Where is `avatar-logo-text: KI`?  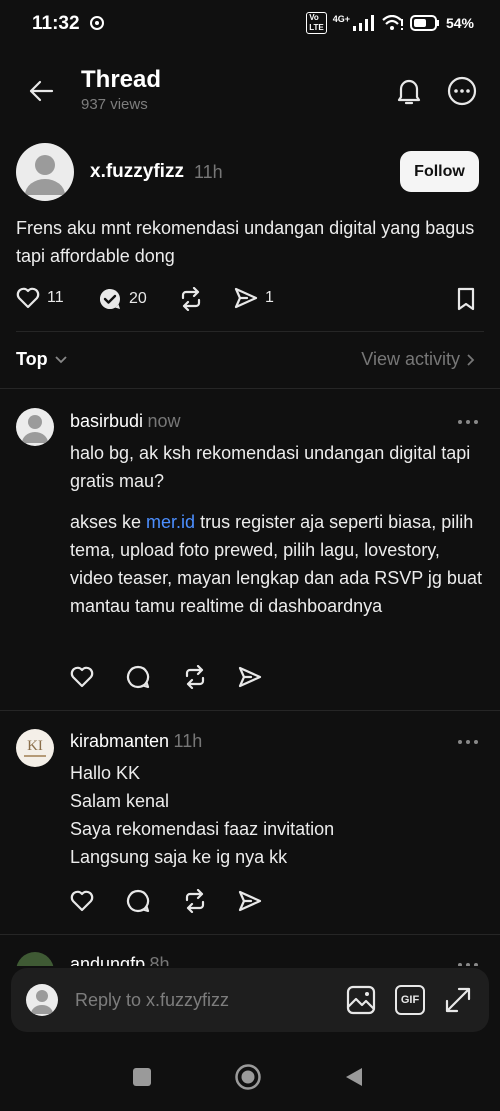 avatar-logo-text: KI is located at coordinates (35, 746).